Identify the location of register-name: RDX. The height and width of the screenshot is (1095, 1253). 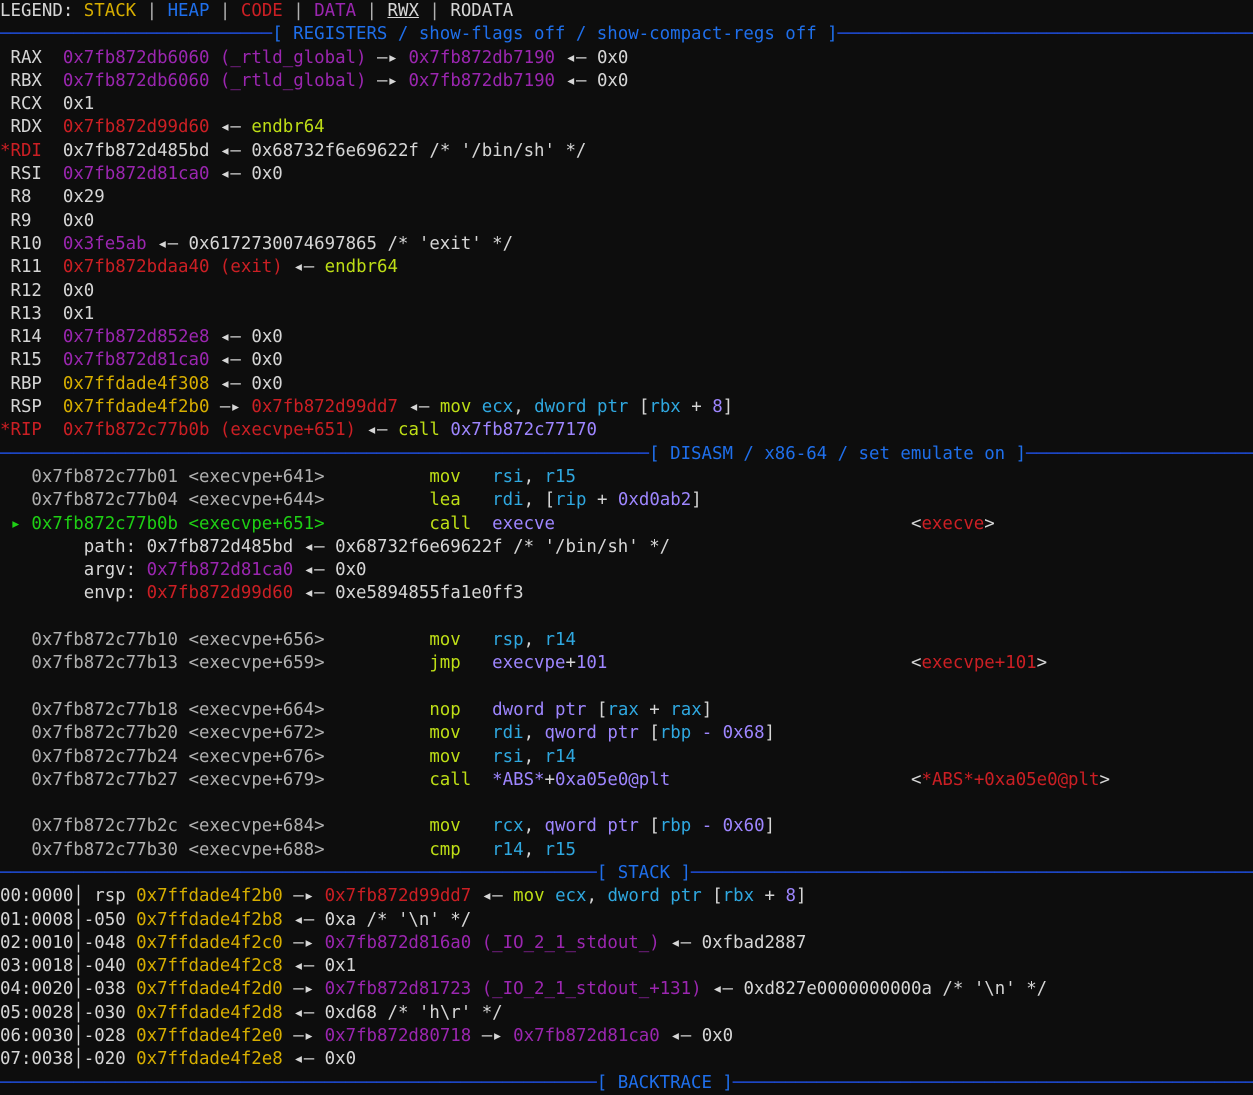
(26, 127).